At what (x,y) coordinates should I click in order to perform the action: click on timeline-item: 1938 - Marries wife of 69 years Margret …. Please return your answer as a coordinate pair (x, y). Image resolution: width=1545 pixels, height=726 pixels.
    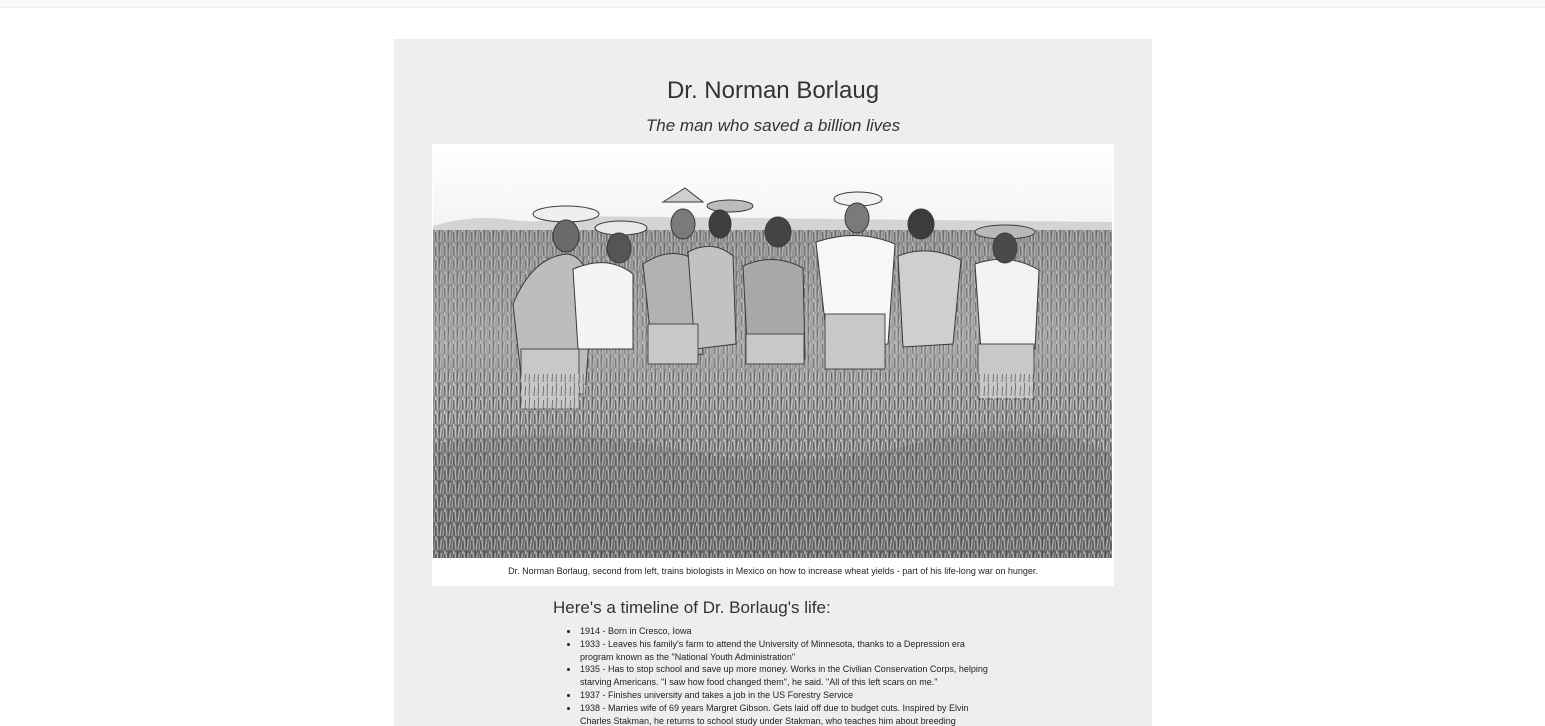
    Looking at the image, I should click on (773, 714).